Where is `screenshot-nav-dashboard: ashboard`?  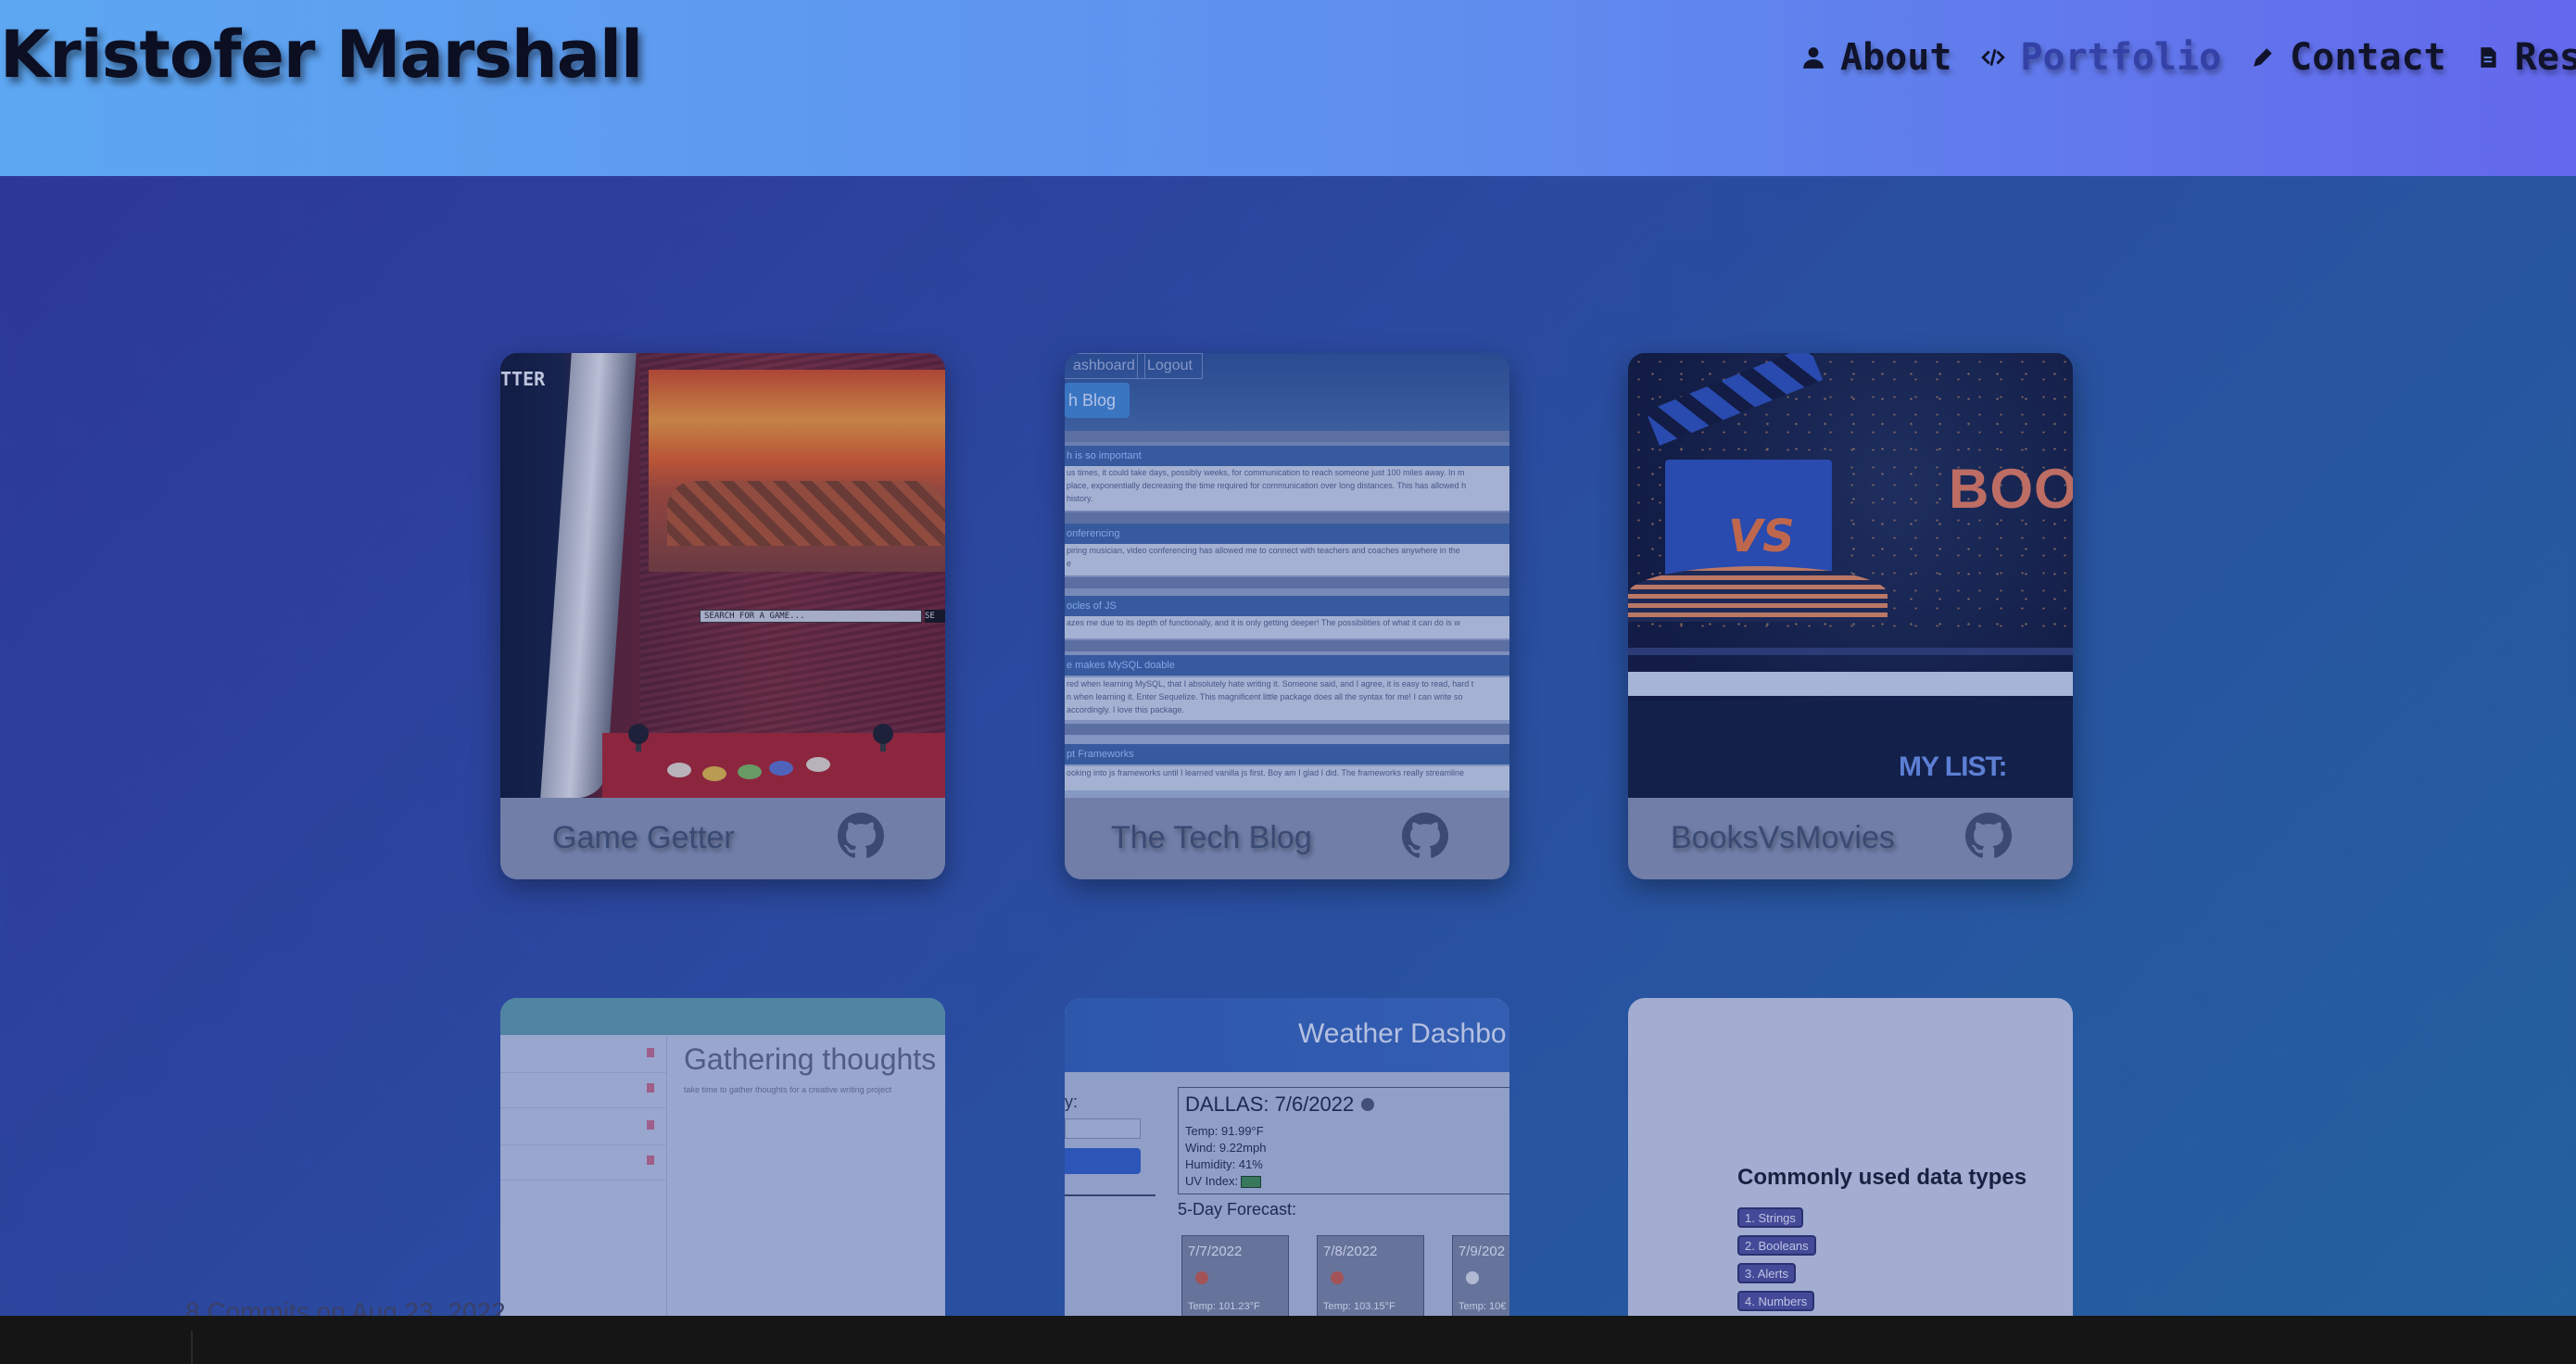
screenshot-nav-dashboard: ashboard is located at coordinates (1105, 366).